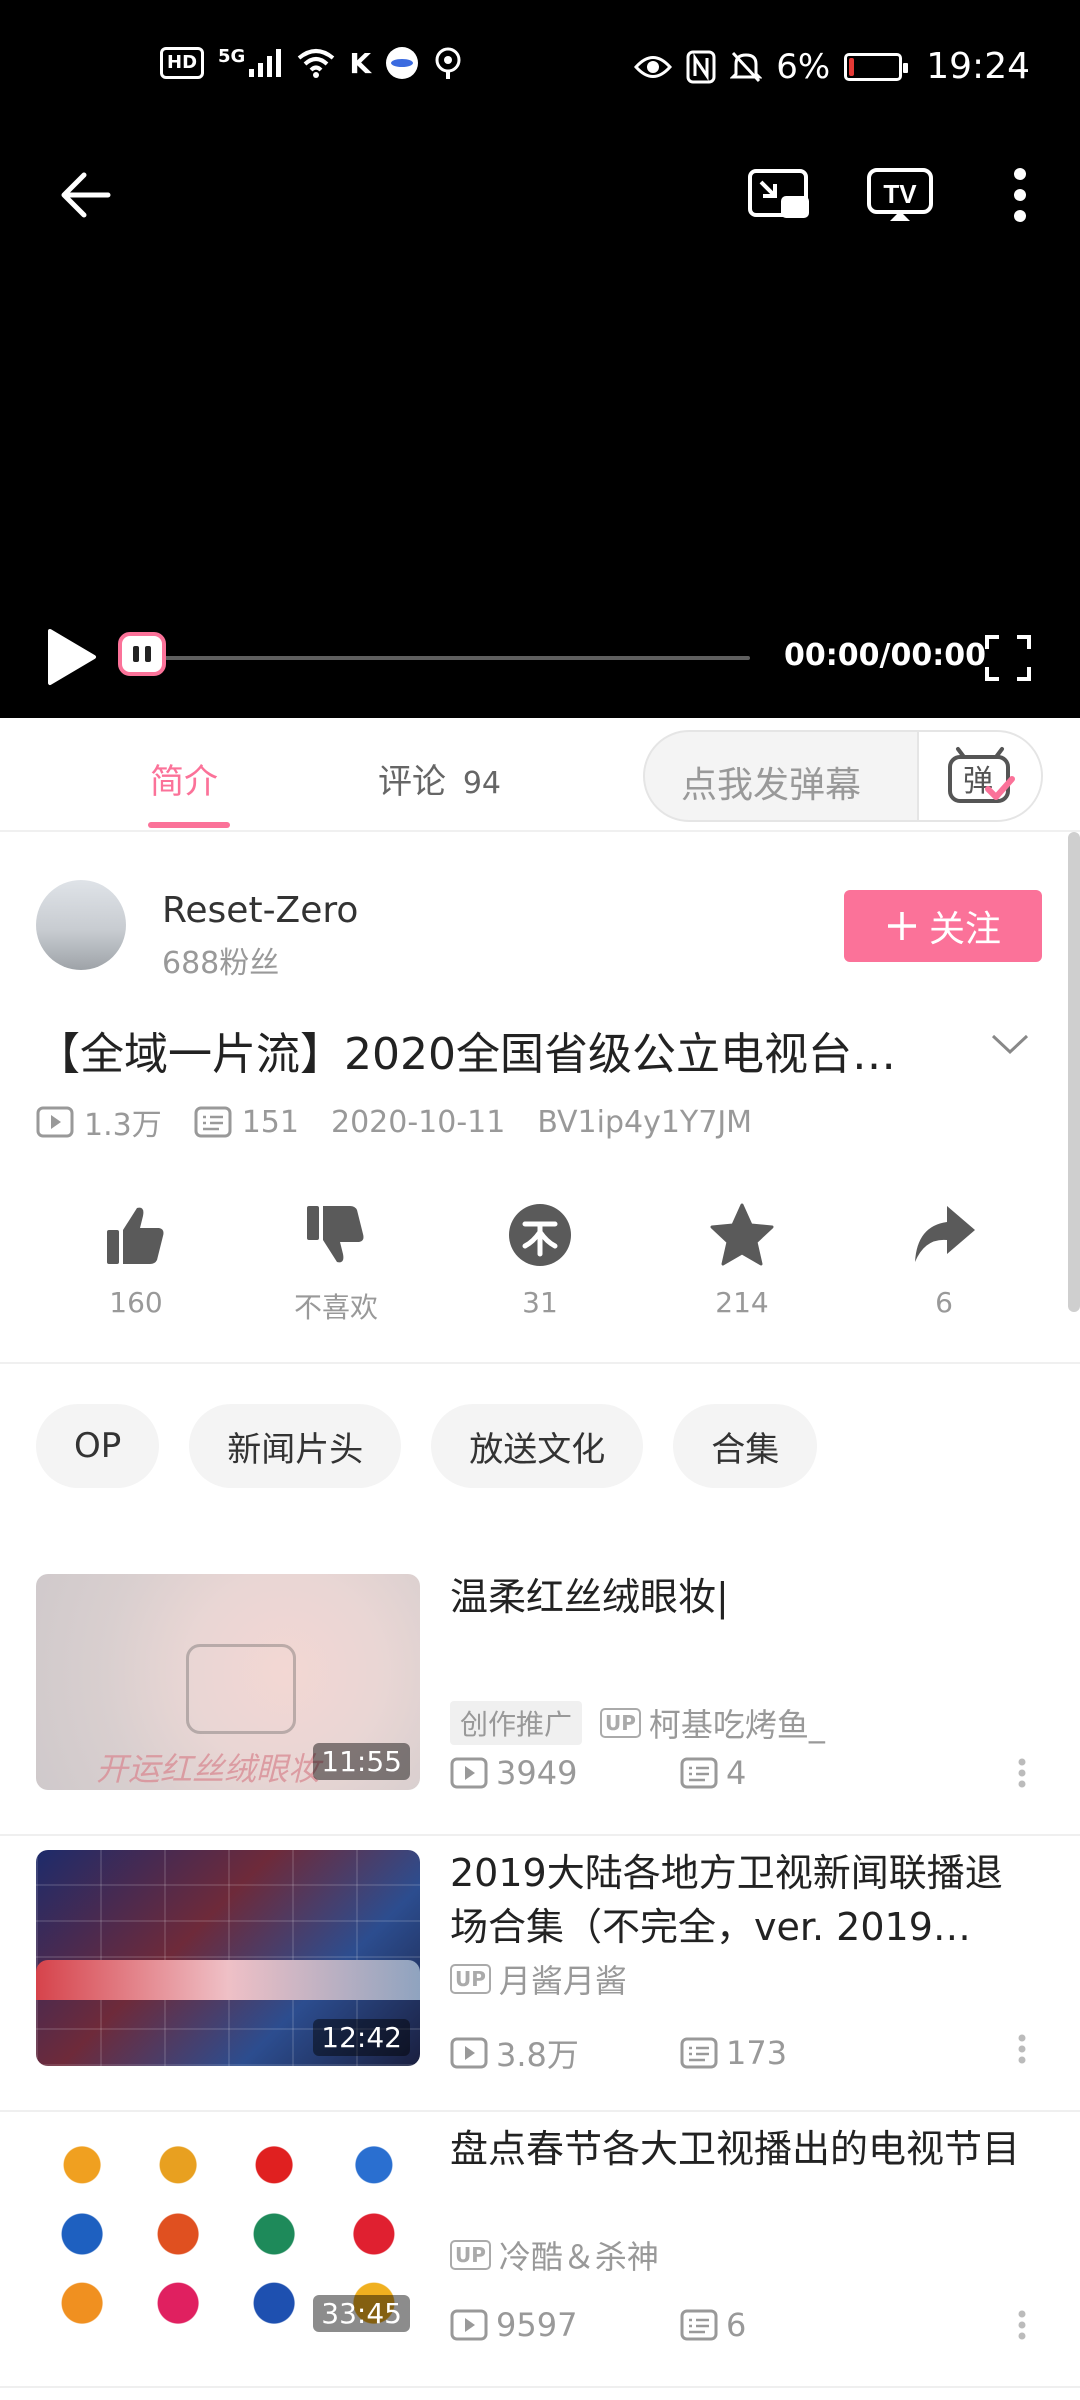  I want to click on tab-bar: 简介 评论 94 点我发弹幕 弹, so click(540, 775).